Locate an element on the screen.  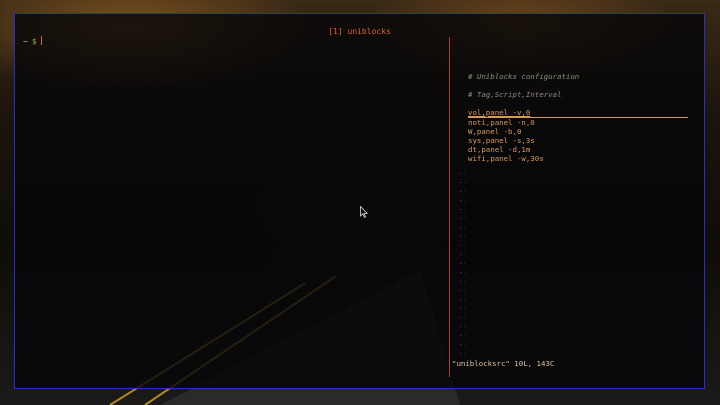
prompt-dollar: $ is located at coordinates (34, 41).